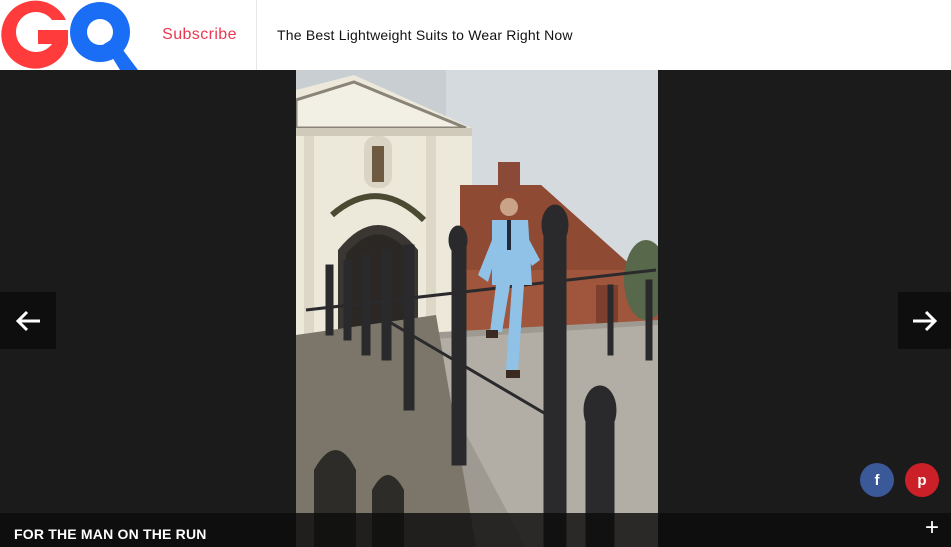  I want to click on pinterest-icon: p, so click(922, 480).